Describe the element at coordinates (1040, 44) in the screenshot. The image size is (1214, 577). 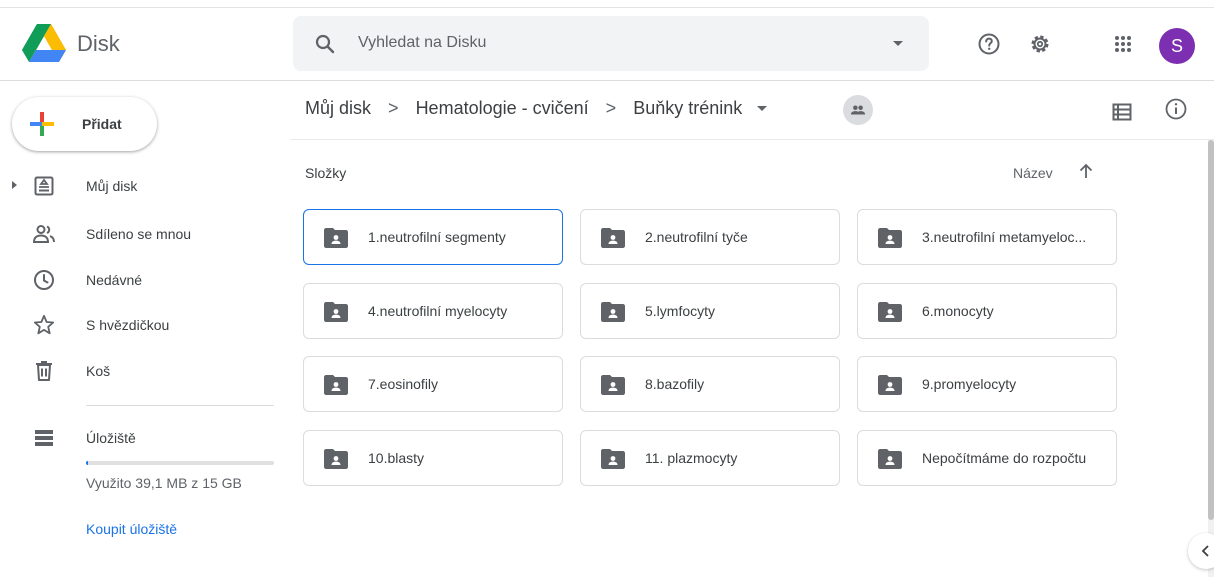
I see `settings-icon` at that location.